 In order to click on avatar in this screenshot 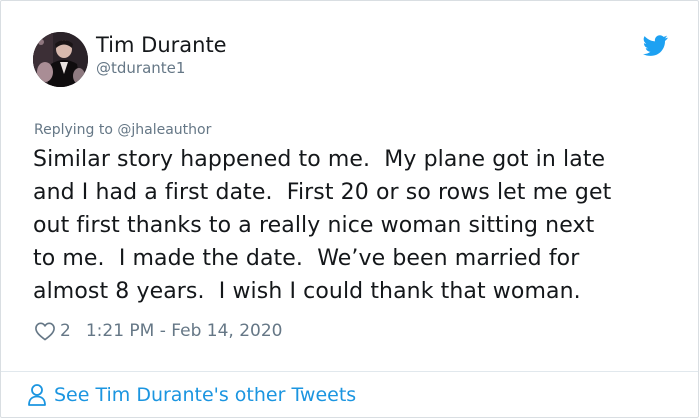, I will do `click(60, 59)`.